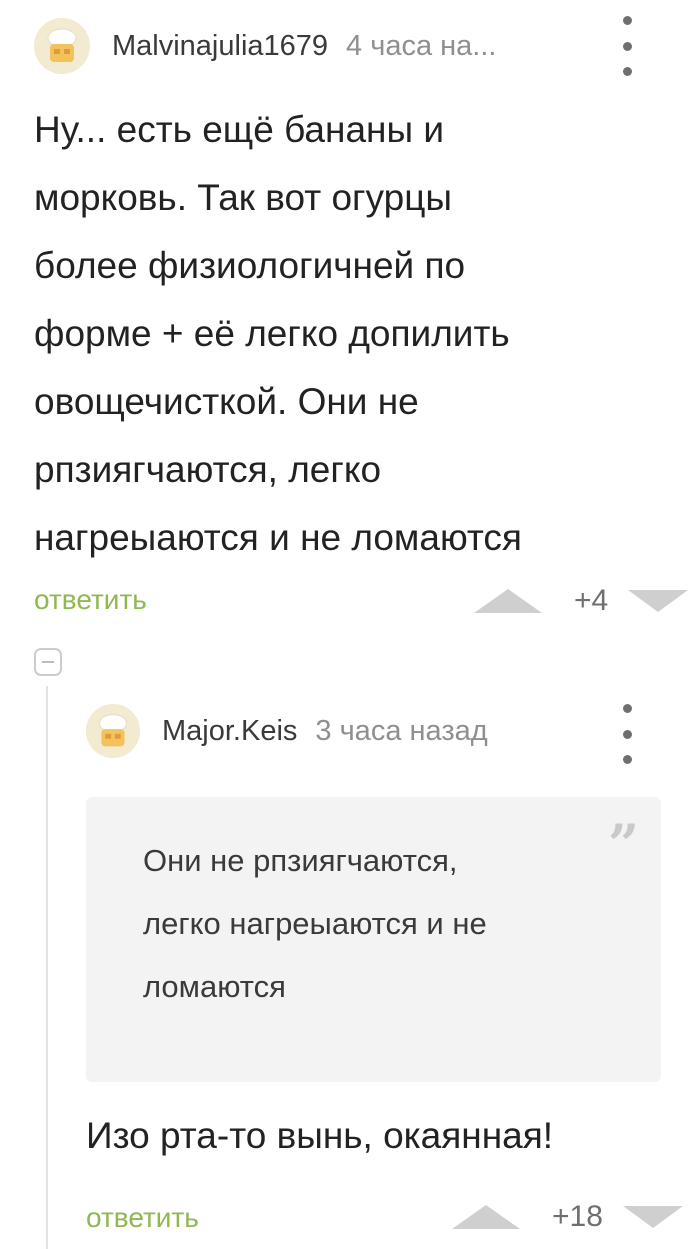  What do you see at coordinates (226, 401) in the screenshot?
I see `text-line: овощечисткой. Они не` at bounding box center [226, 401].